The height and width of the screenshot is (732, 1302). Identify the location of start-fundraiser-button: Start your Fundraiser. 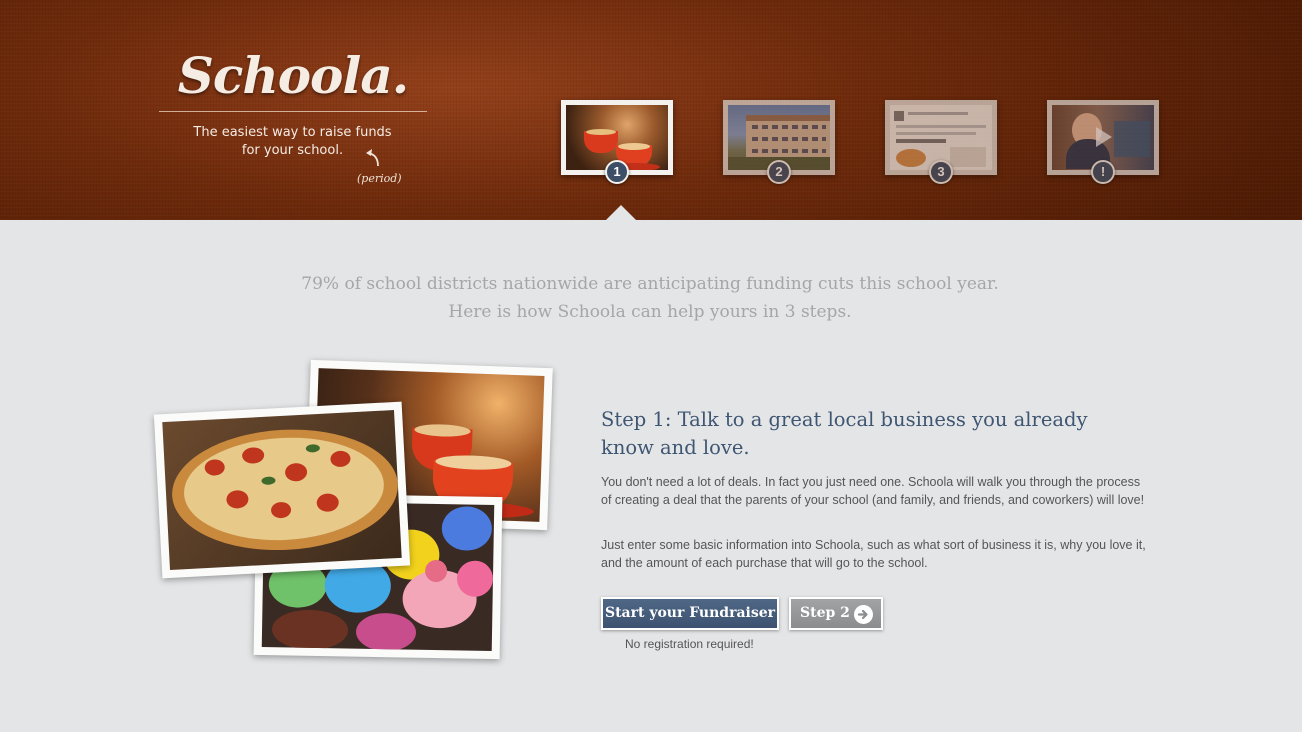
(690, 613).